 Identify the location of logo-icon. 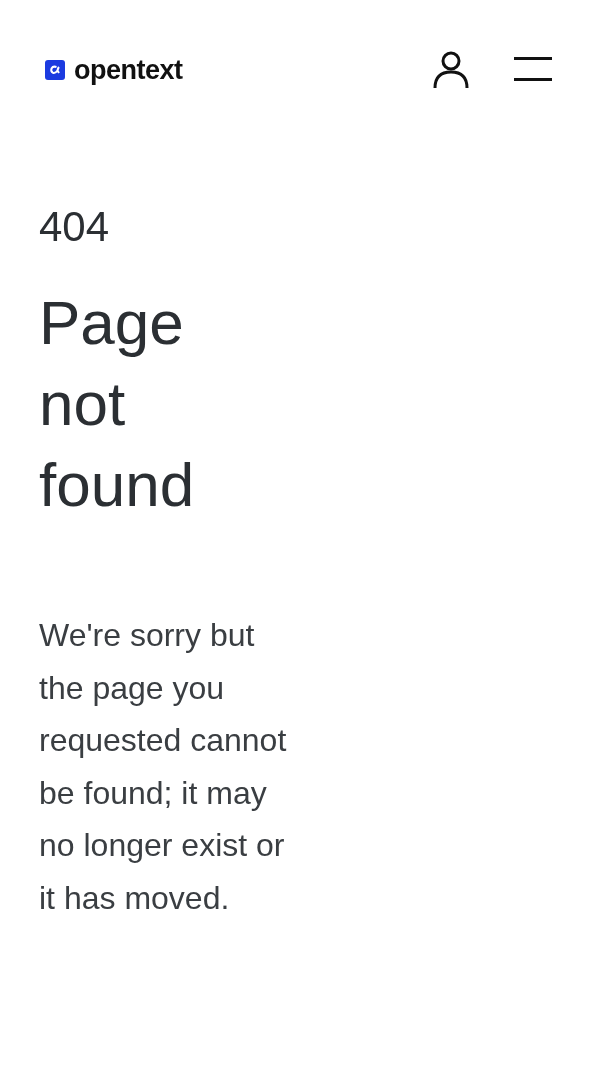
(55, 70).